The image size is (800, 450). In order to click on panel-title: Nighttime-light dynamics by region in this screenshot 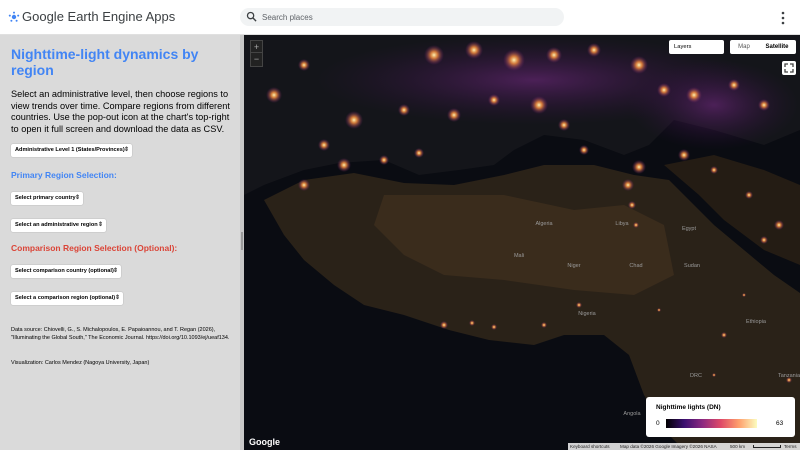, I will do `click(105, 62)`.